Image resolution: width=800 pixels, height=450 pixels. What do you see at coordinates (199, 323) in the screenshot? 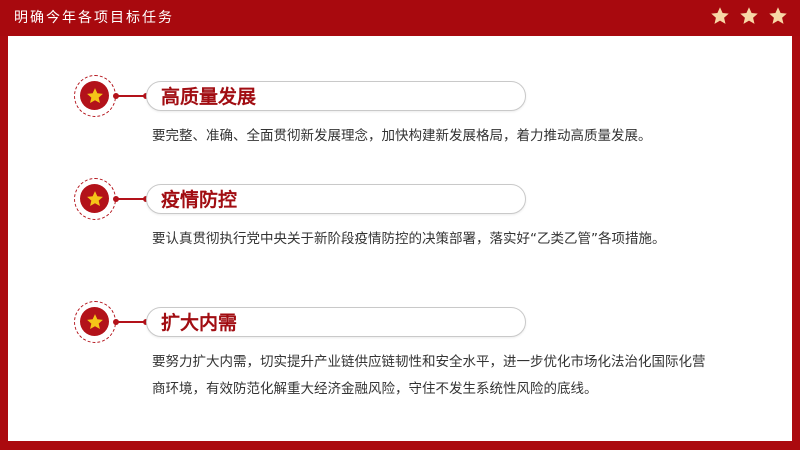
I see `section-title: 扩大内需` at bounding box center [199, 323].